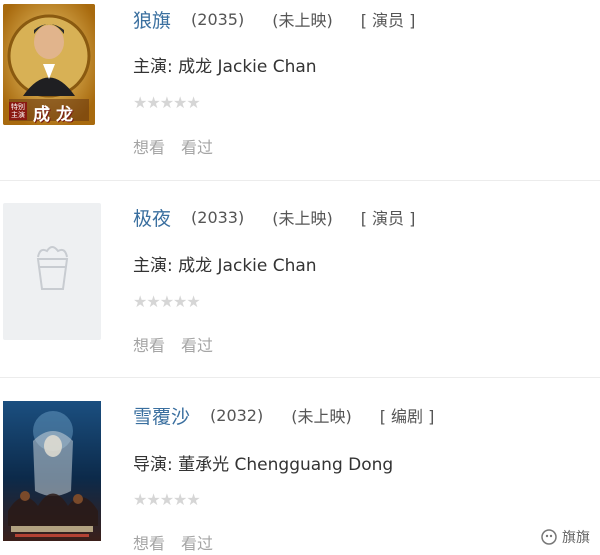 This screenshot has height=555, width=600. Describe the element at coordinates (283, 415) in the screenshot. I see `movie-title-row: 雪覆沙 (2032) (未上映) [ 编剧 ]` at that location.